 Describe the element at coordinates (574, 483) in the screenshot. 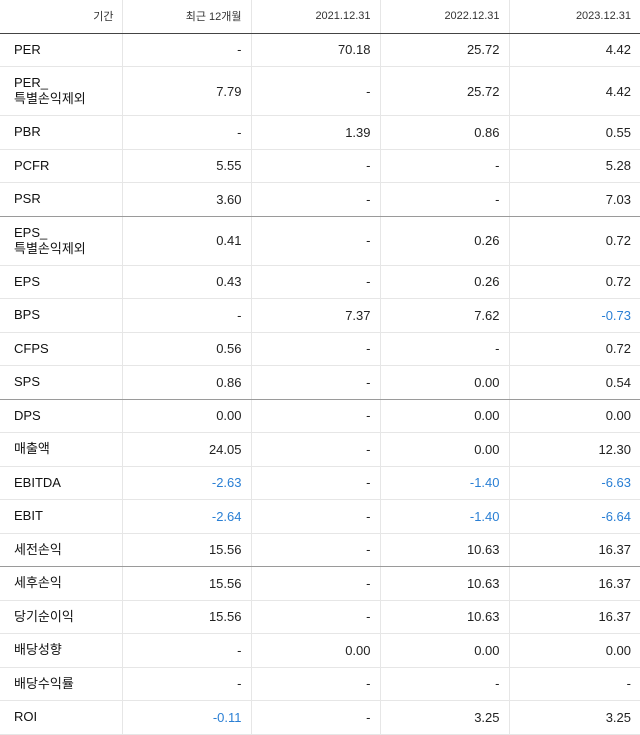

I see `row-value: -6.63` at that location.